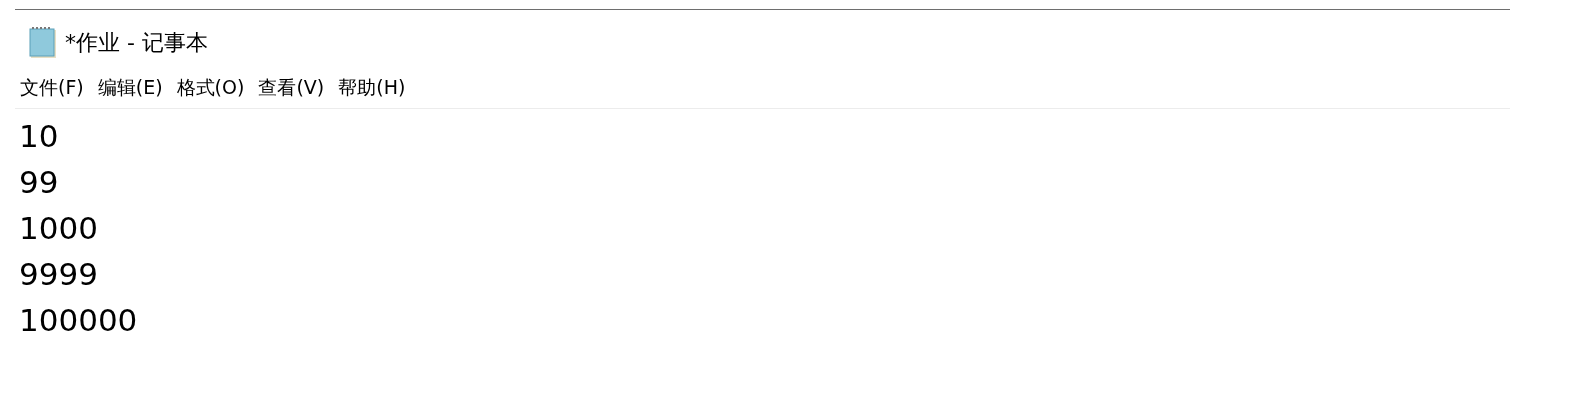  I want to click on menu-item: 查看(V), so click(291, 88).